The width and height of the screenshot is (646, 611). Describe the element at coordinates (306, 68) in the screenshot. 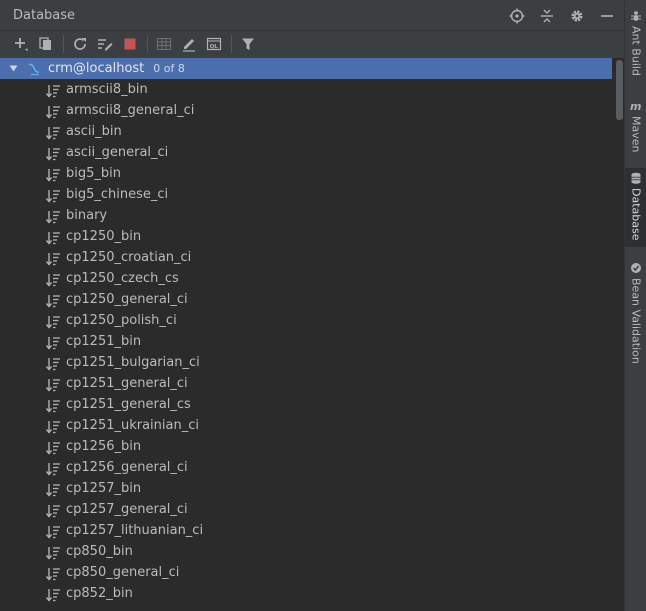

I see `tree-root-datasource: crm@localhost 0 of 8` at that location.